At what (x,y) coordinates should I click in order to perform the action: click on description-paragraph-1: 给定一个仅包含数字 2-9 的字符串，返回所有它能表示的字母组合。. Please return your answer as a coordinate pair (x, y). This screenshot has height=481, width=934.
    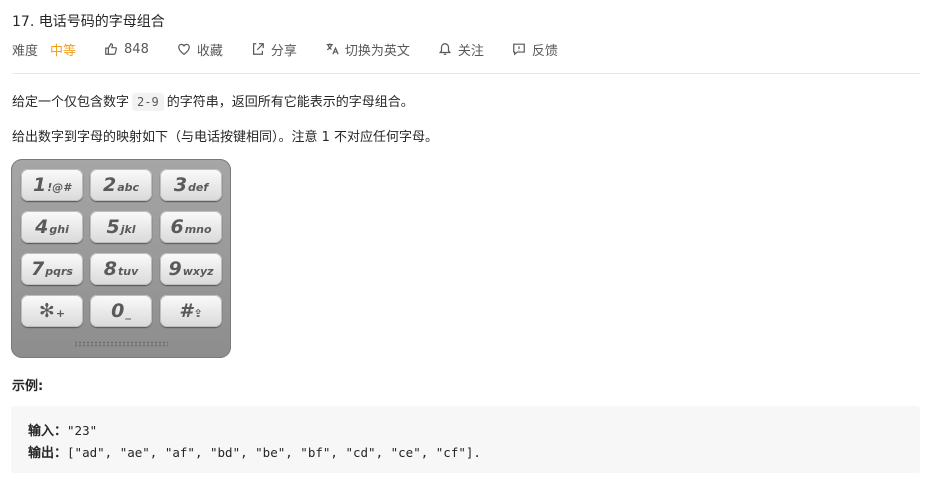
    Looking at the image, I should click on (213, 101).